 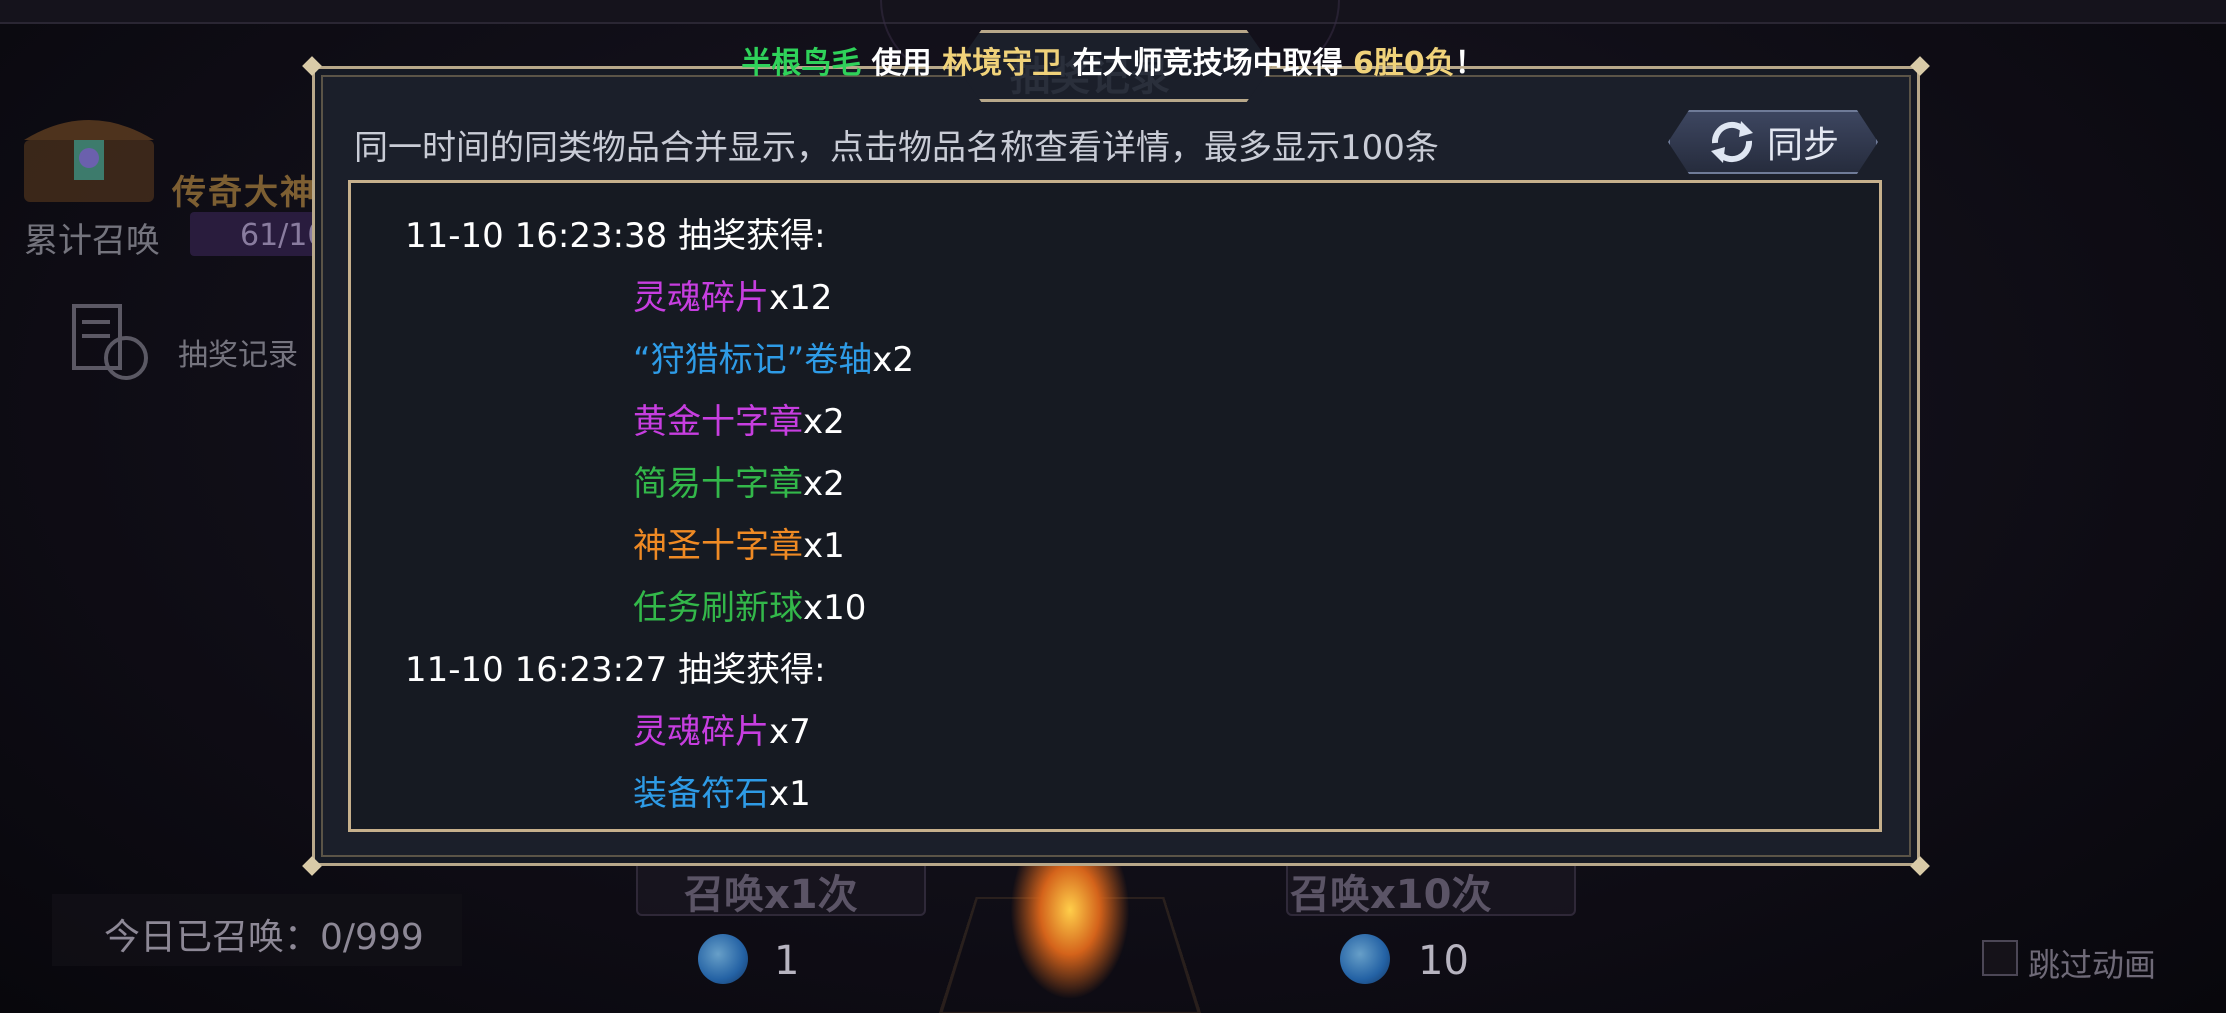 I want to click on record-timestamp: 11-10 16:23:27 抽奖获得:, so click(x=615, y=670).